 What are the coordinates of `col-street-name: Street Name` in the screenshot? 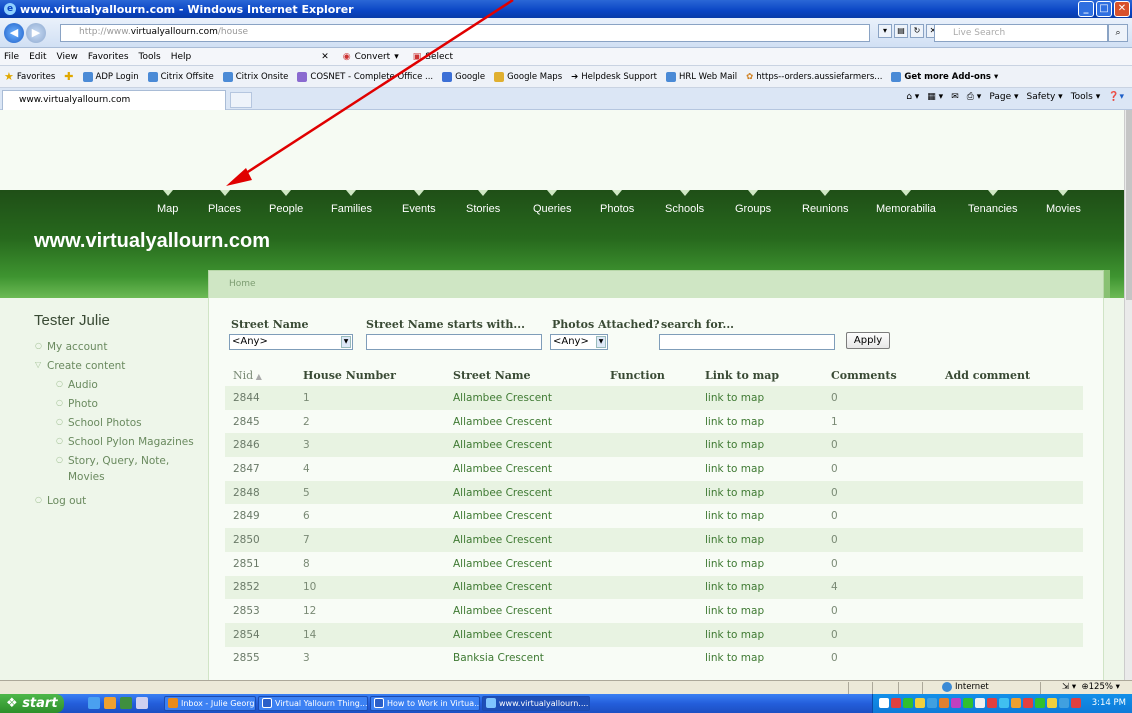 It's located at (523, 375).